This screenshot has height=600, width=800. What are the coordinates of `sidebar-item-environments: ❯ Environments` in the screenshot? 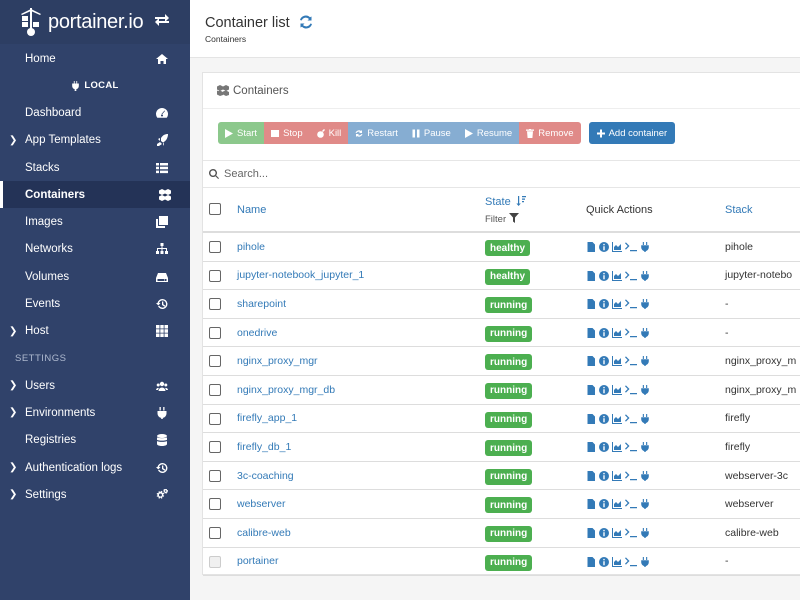 It's located at (95, 412).